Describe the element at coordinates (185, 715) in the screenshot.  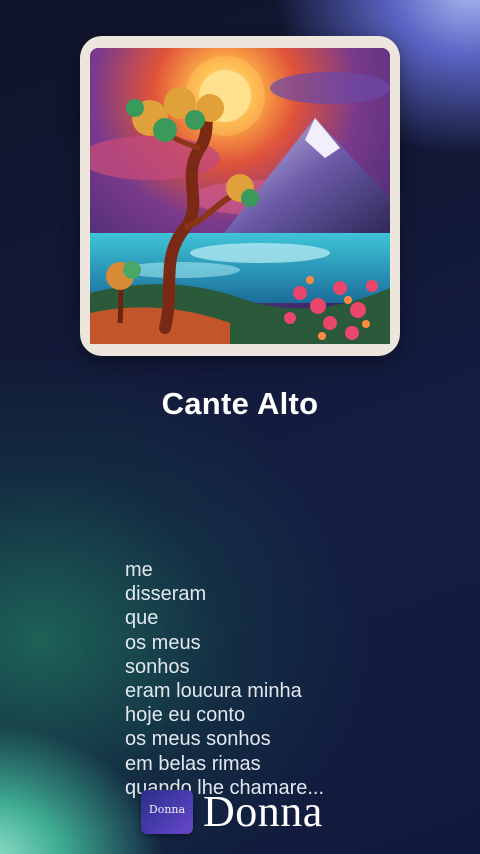
I see `lyric-line: hoje eu conto` at that location.